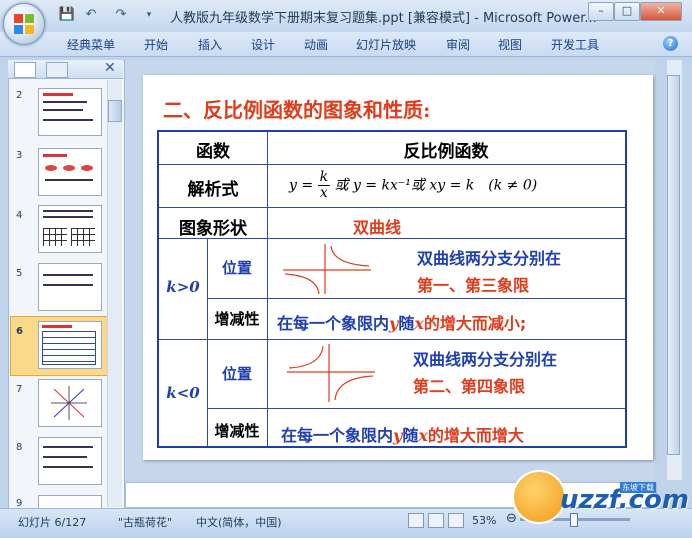 This screenshot has height=538, width=692. What do you see at coordinates (406, 323) in the screenshot?
I see `k-positive-mono-mid: 随` at bounding box center [406, 323].